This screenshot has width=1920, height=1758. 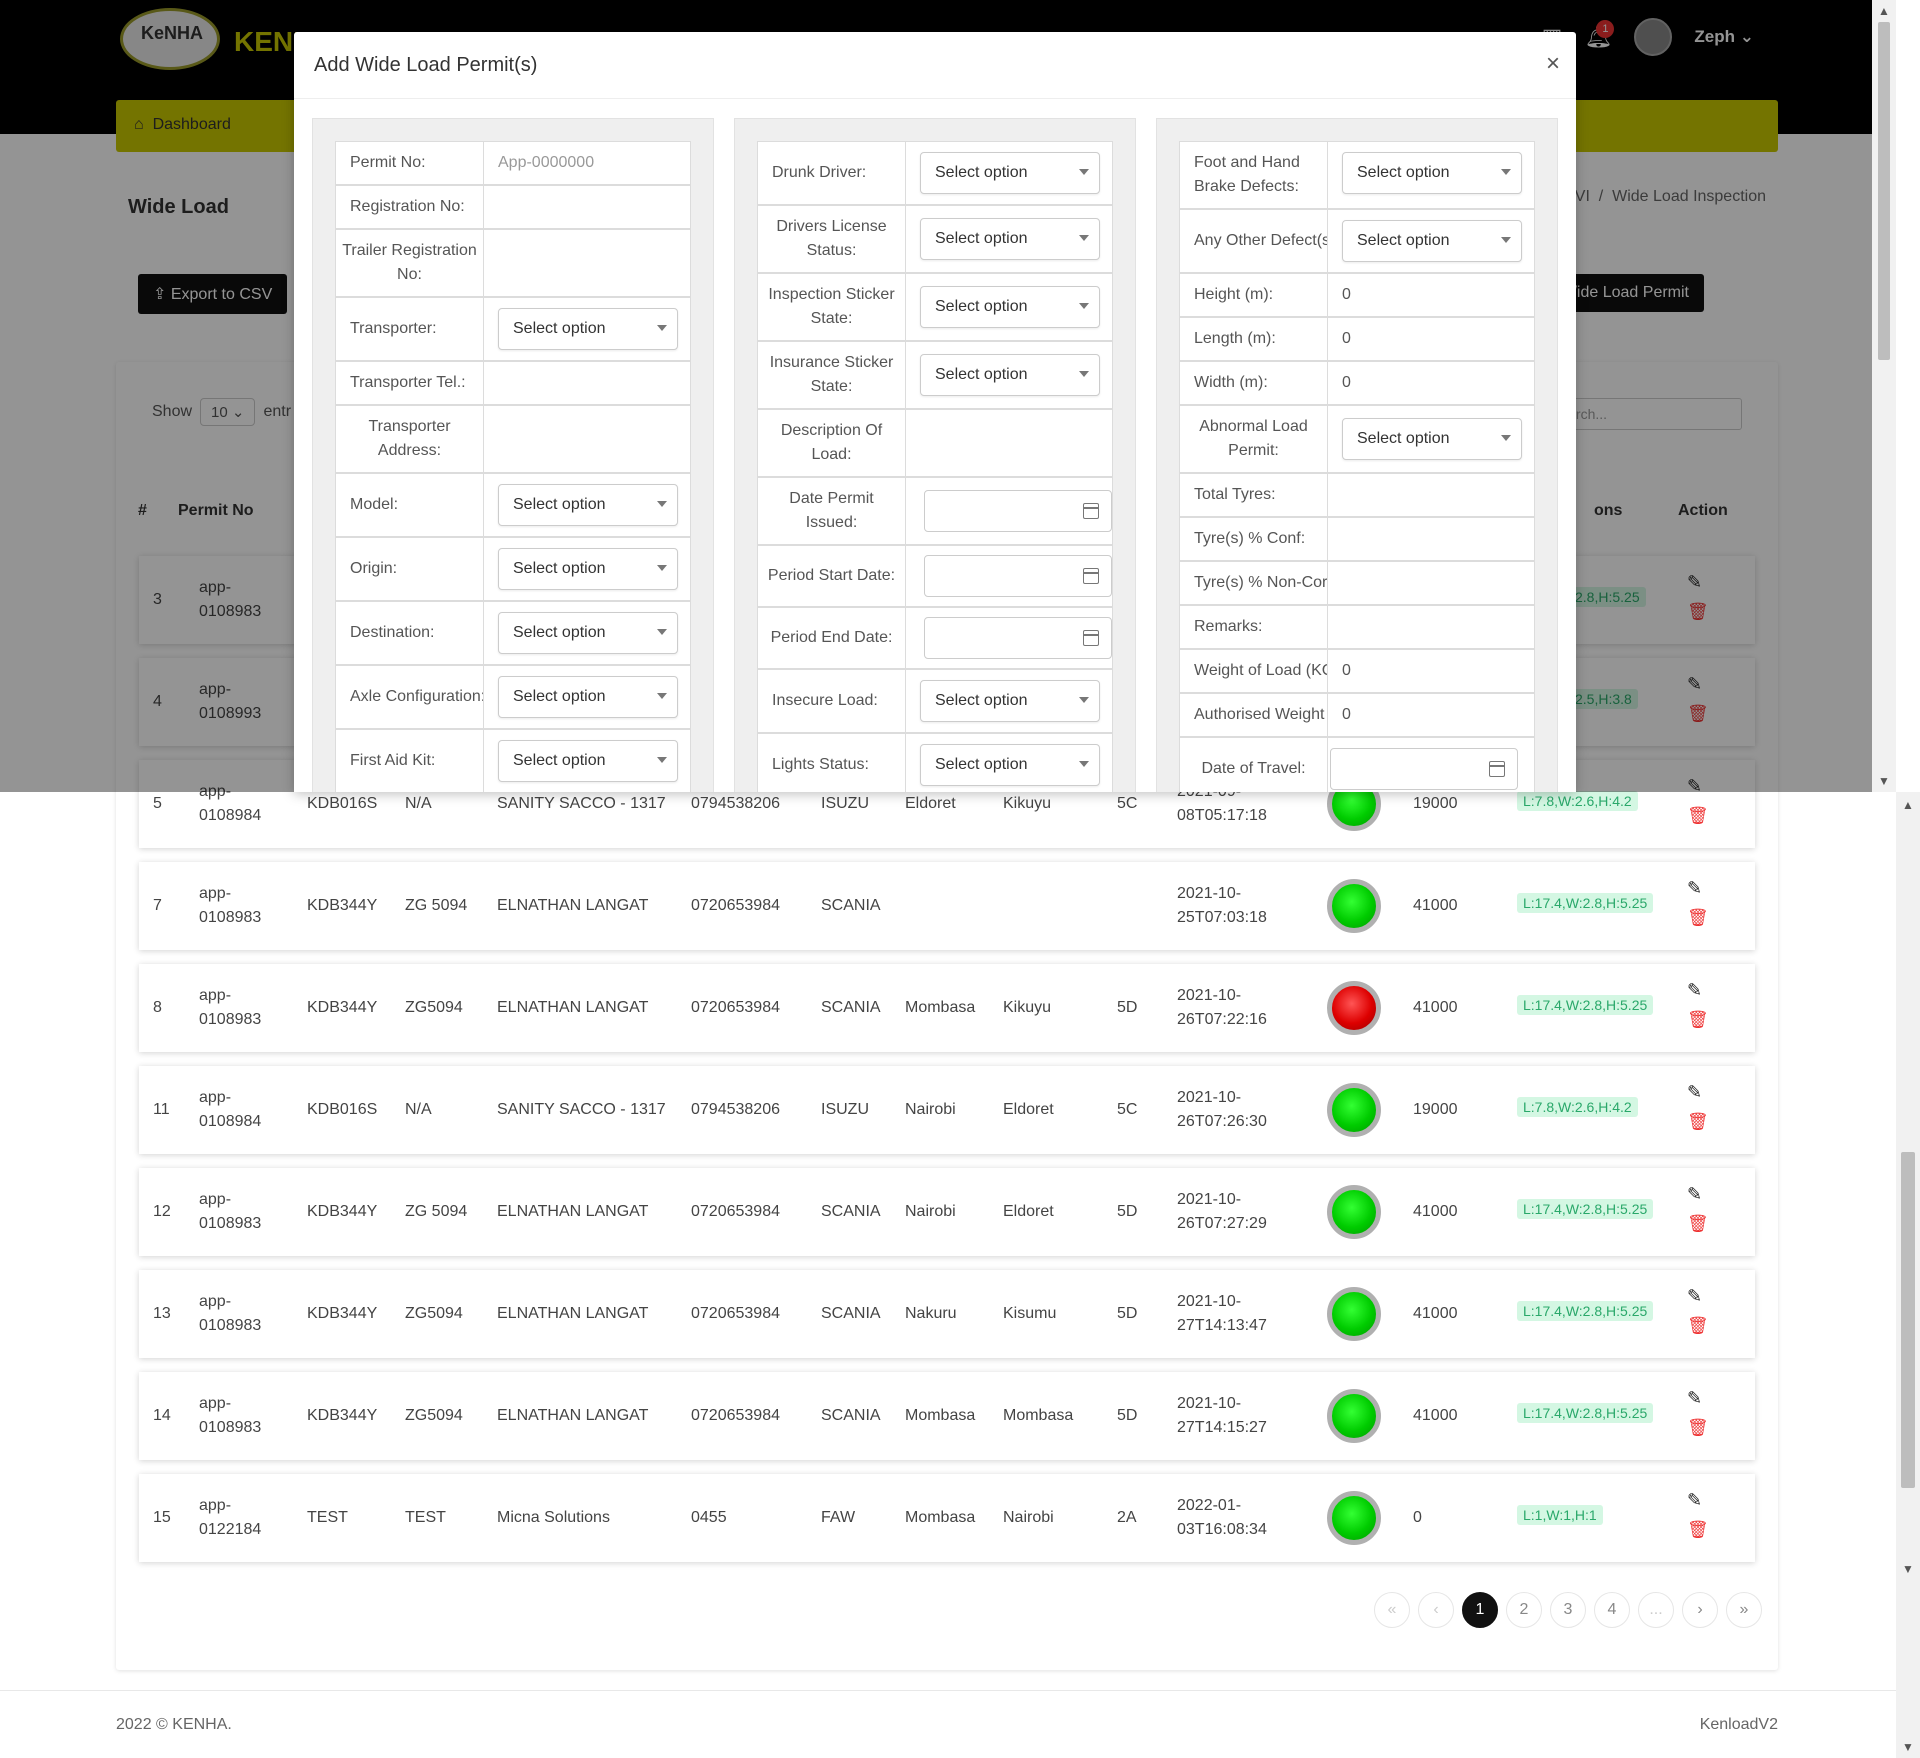 I want to click on page-button-3: 3, so click(x=1568, y=1610).